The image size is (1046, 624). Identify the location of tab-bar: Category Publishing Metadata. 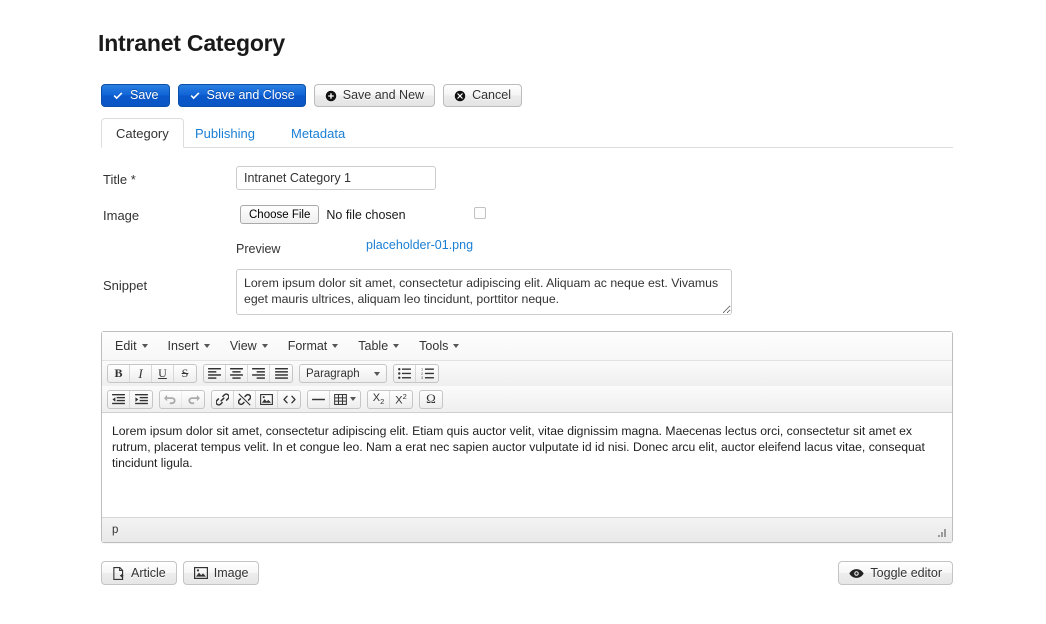
(527, 133).